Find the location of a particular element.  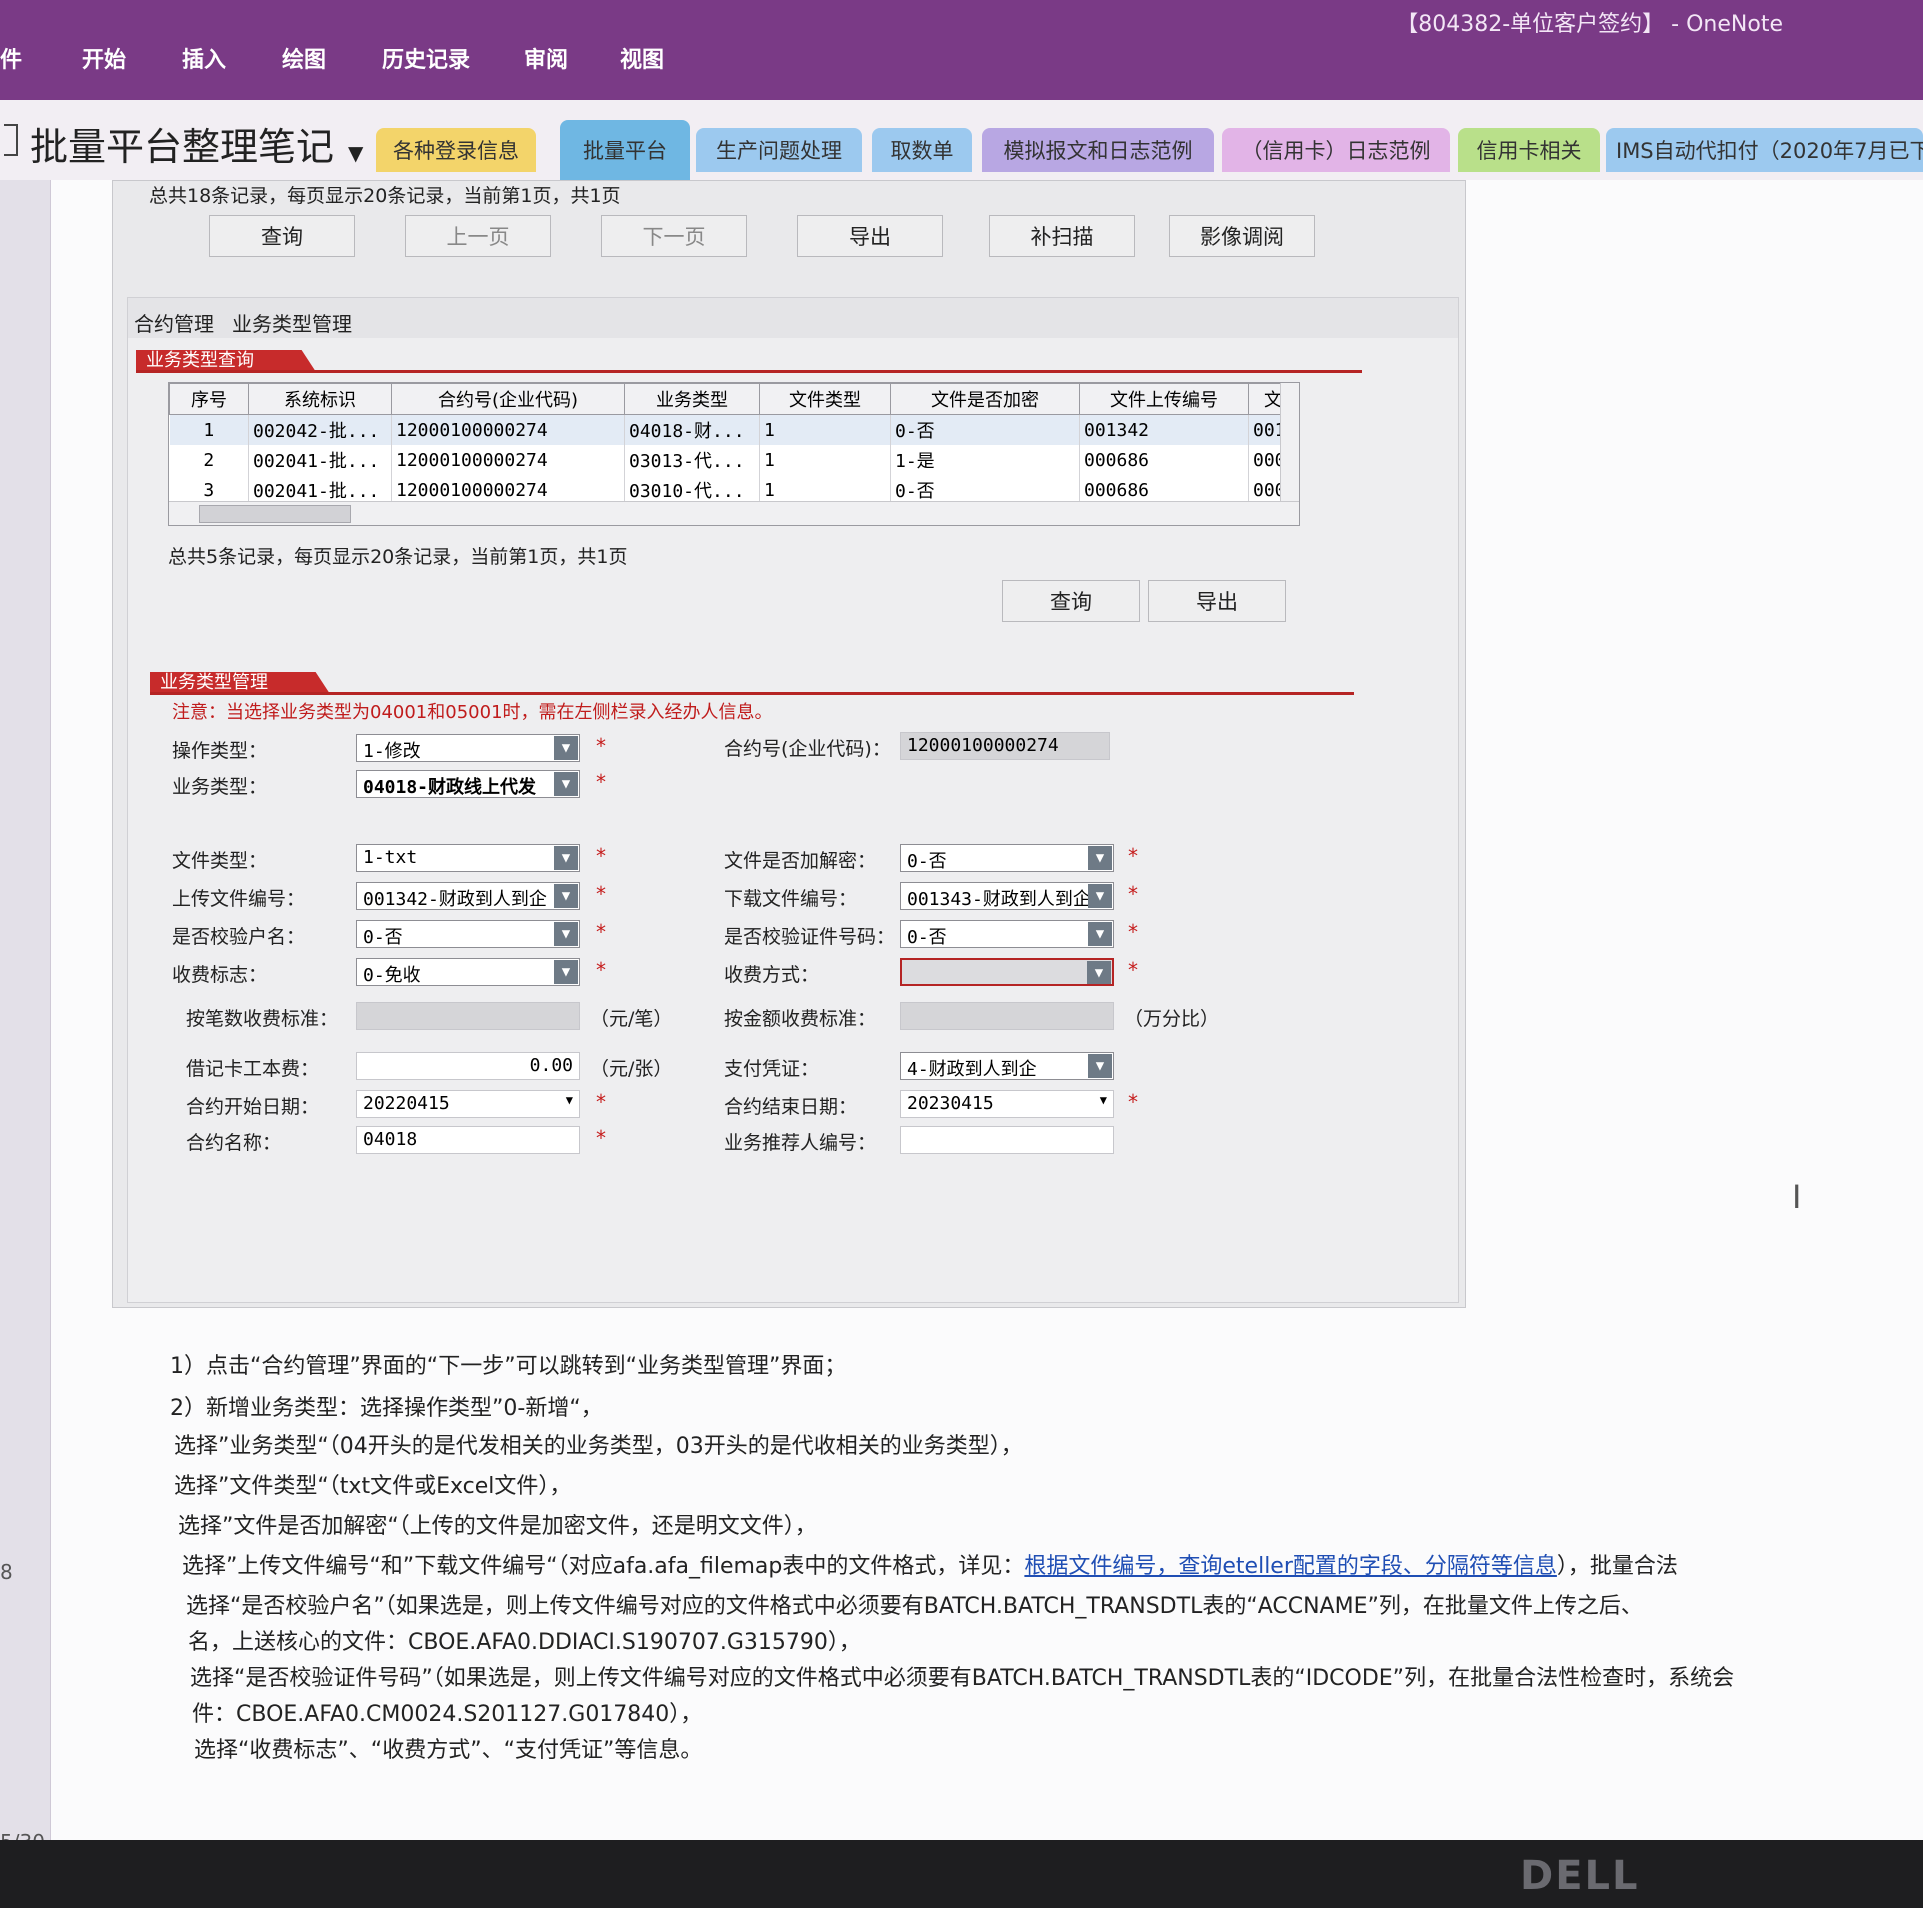

fee-per-item-unit: （元/笔） is located at coordinates (631, 1019).